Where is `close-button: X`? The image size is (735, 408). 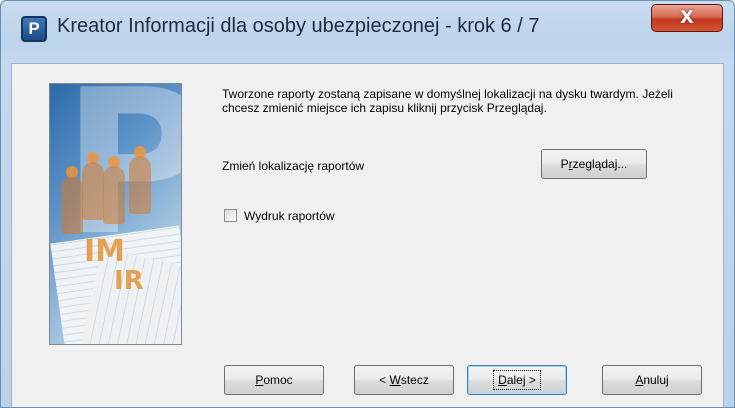
close-button: X is located at coordinates (687, 18).